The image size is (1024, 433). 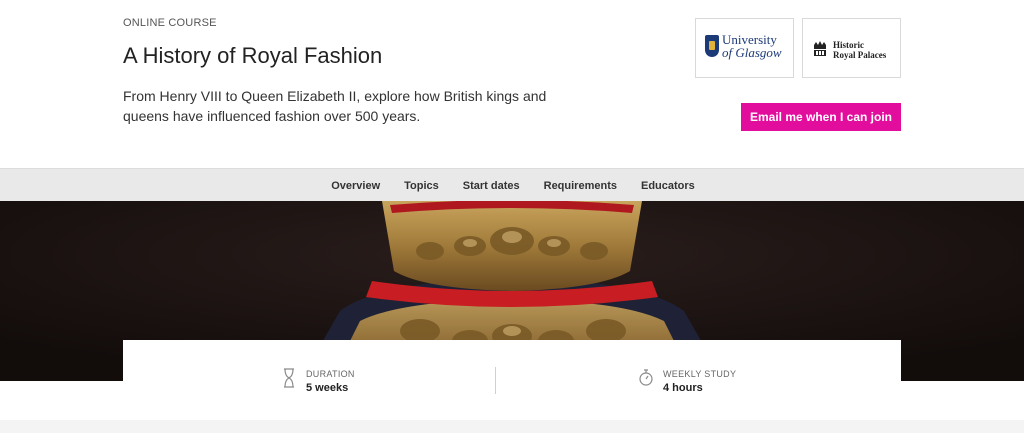 I want to click on glasgow-logo-line2: of Glasgow, so click(x=752, y=52).